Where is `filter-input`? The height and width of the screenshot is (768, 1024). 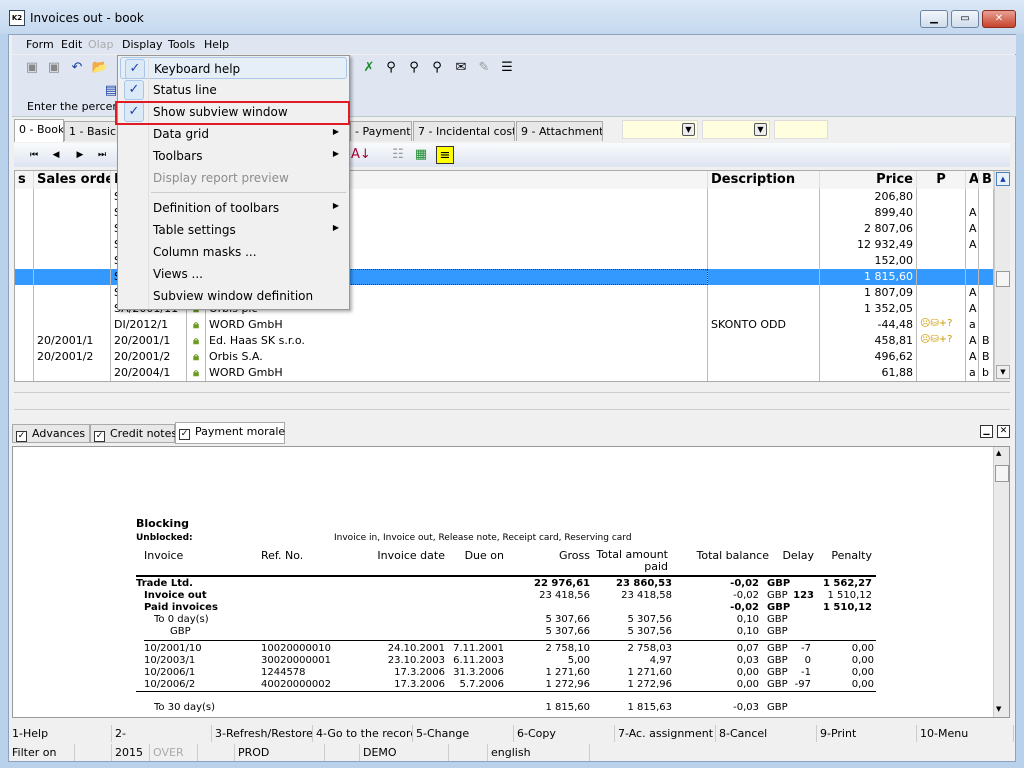 filter-input is located at coordinates (801, 129).